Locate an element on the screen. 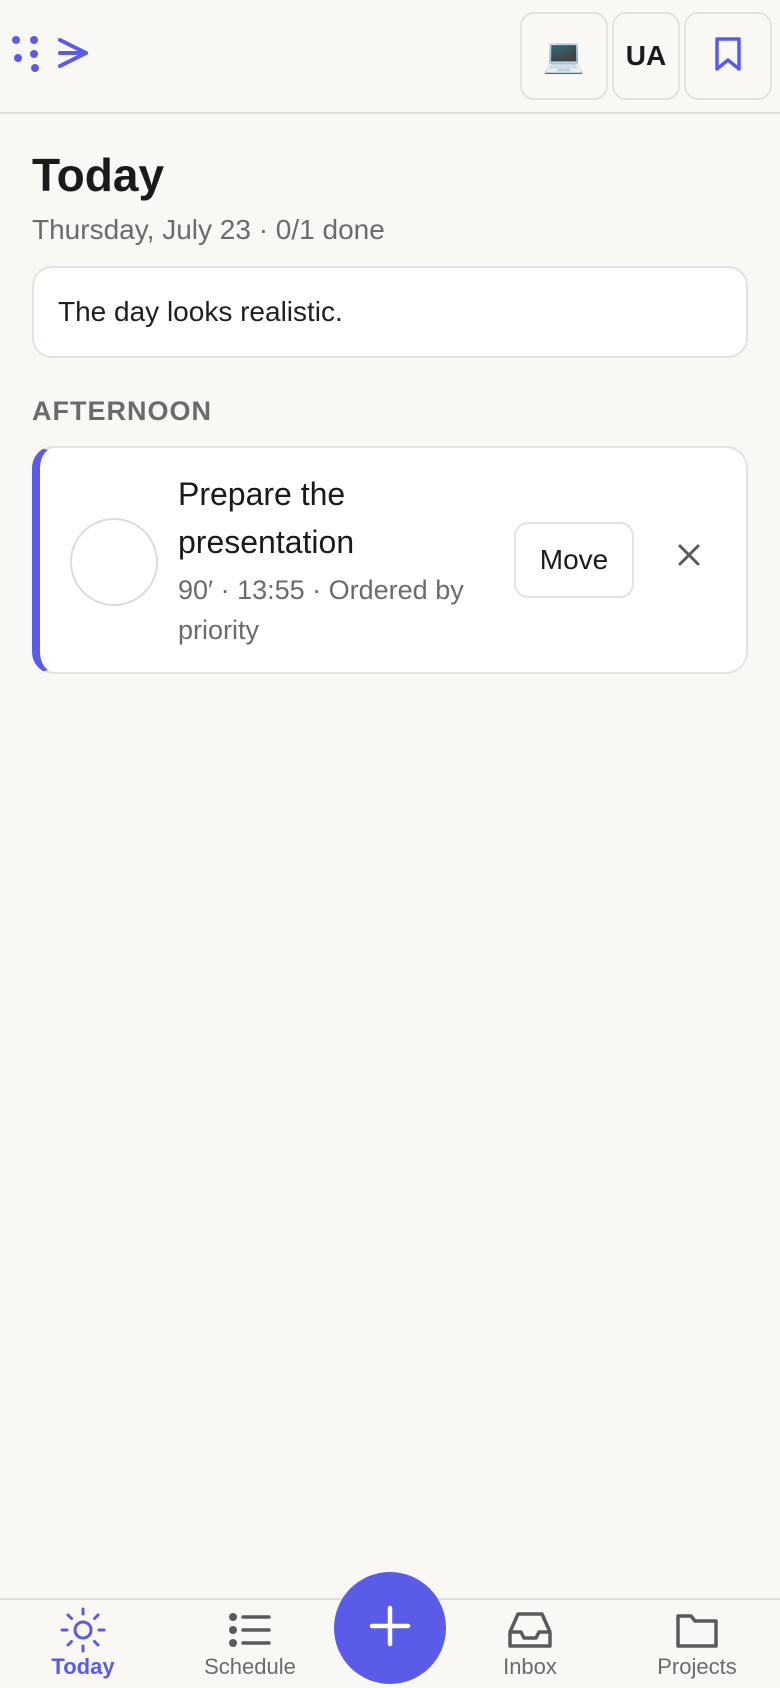 This screenshot has width=780, height=1688. add-task-button is located at coordinates (390, 1628).